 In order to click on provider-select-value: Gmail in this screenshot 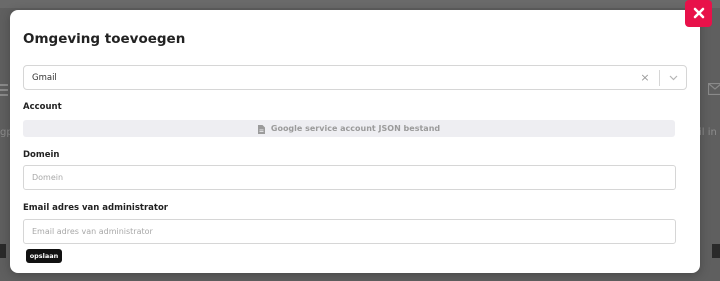, I will do `click(44, 77)`.